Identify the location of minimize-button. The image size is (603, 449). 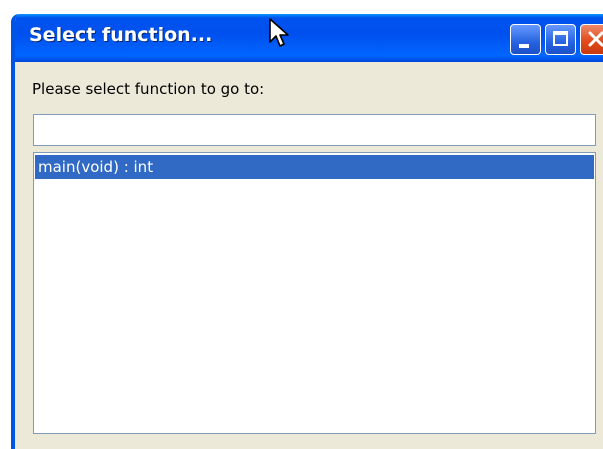
(525, 39).